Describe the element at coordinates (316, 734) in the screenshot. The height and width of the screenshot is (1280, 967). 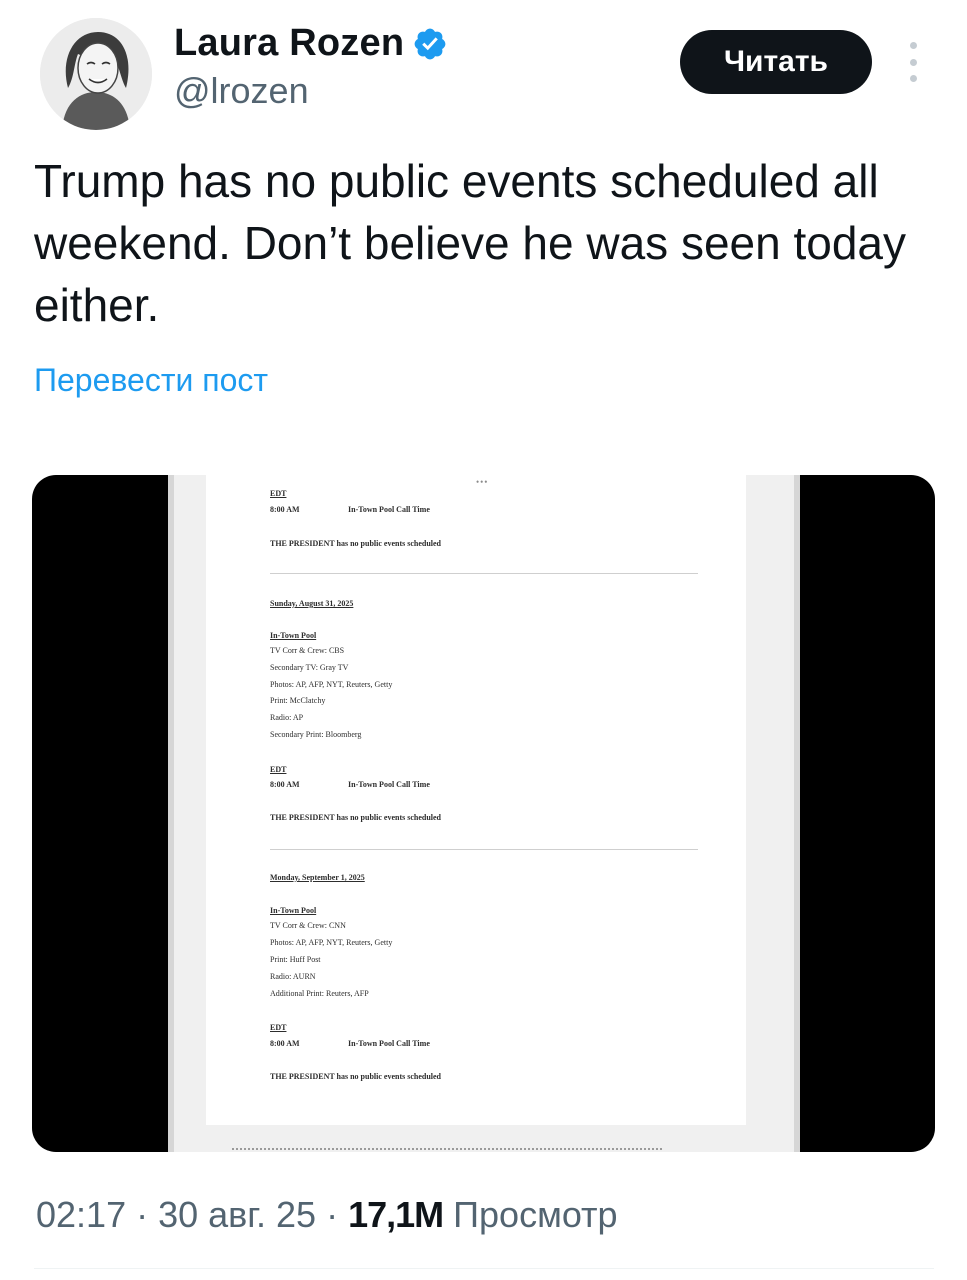
I see `doc-pool-line: Secondary Print: Bloomberg` at that location.